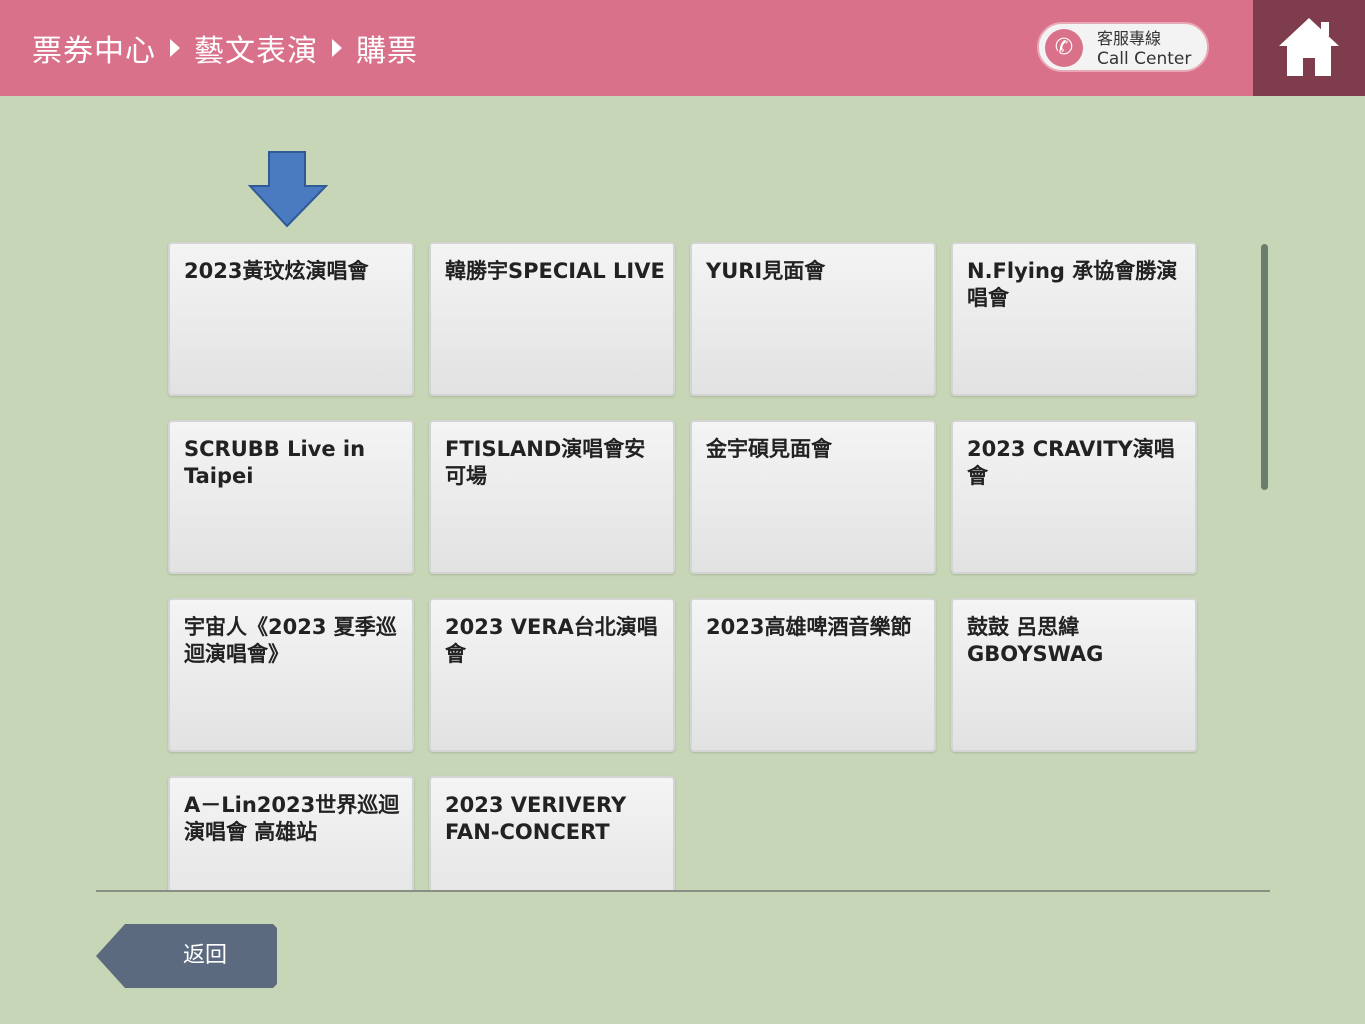  What do you see at coordinates (1074, 497) in the screenshot?
I see `event-card: 2023 CRAVITY演唱會` at bounding box center [1074, 497].